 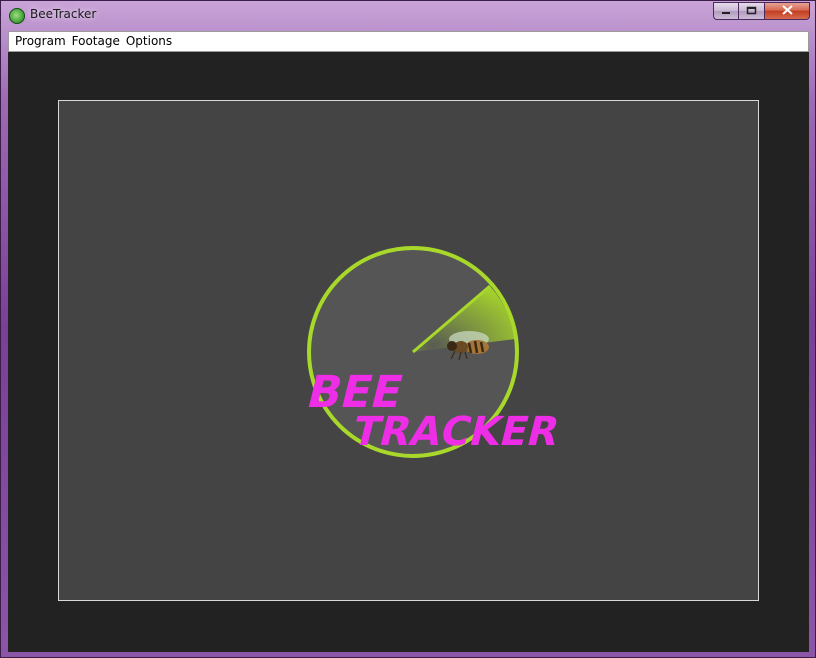 I want to click on maximize-icon, so click(x=751, y=11).